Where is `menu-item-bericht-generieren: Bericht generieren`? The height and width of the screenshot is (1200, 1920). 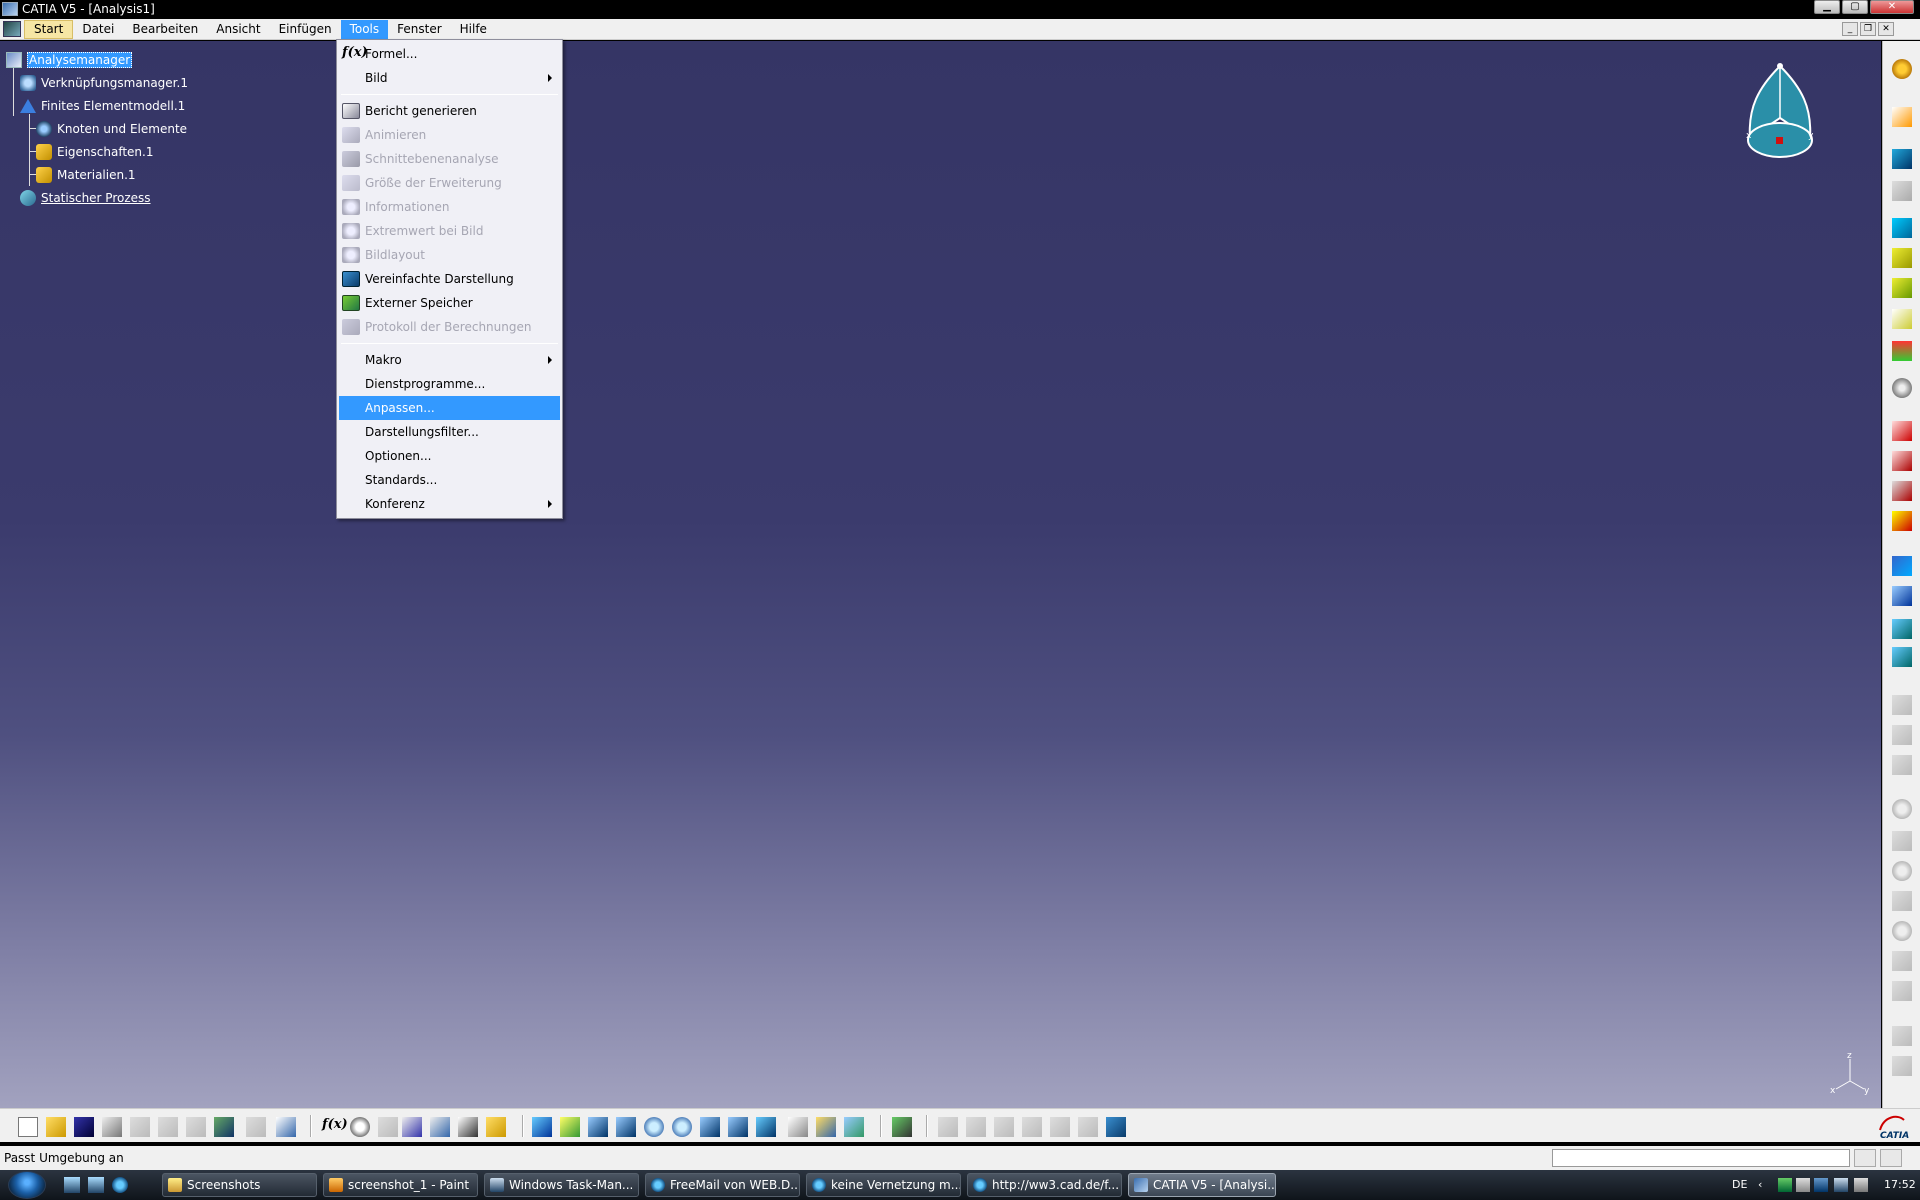
menu-item-bericht-generieren: Bericht generieren is located at coordinates (449, 111).